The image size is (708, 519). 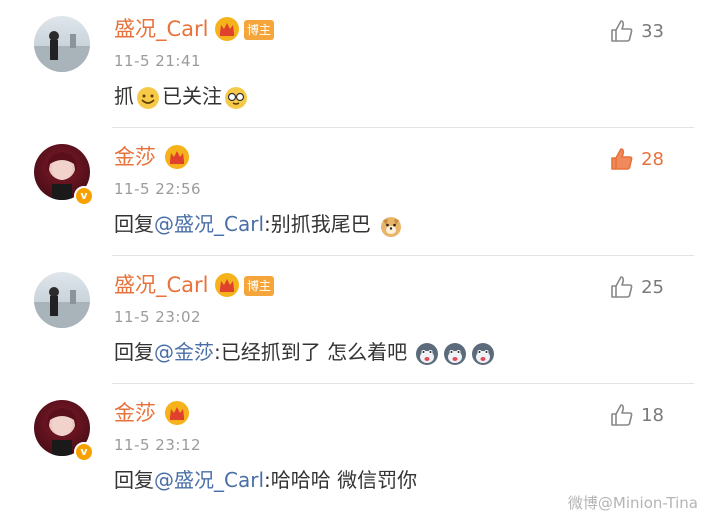 What do you see at coordinates (124, 96) in the screenshot?
I see `comment-text-start: 抓` at bounding box center [124, 96].